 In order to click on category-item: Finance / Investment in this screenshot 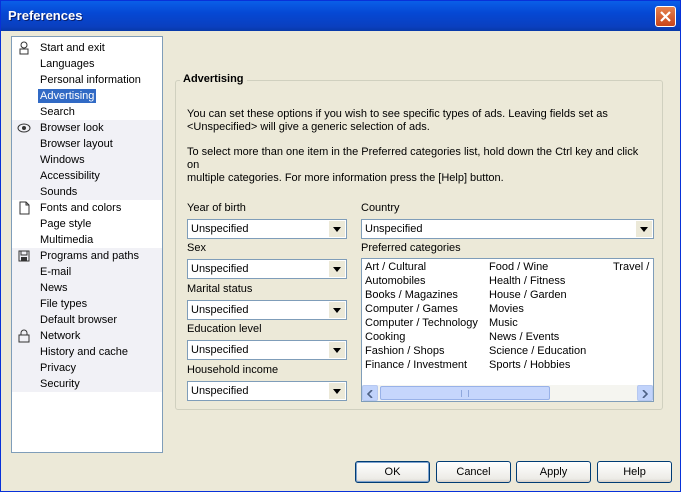, I will do `click(416, 365)`.